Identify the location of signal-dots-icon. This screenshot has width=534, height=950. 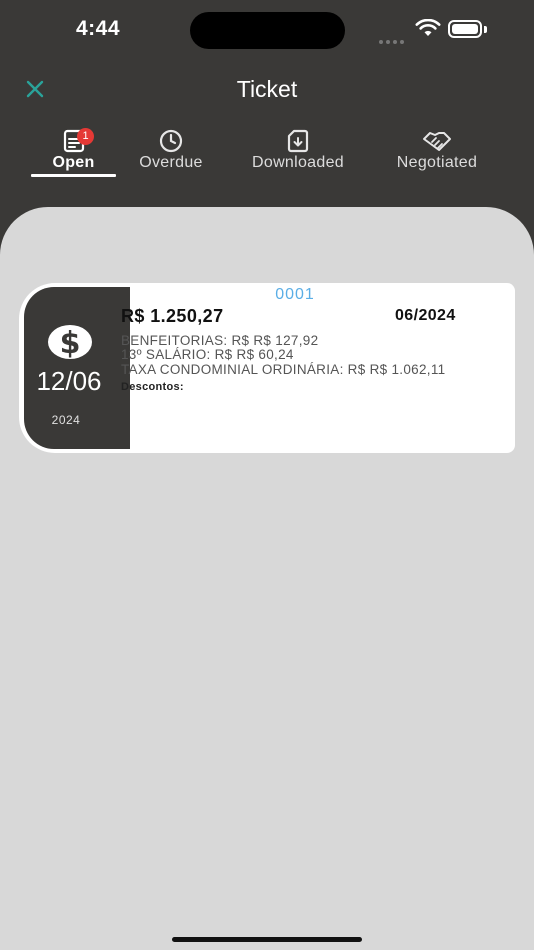
(393, 37).